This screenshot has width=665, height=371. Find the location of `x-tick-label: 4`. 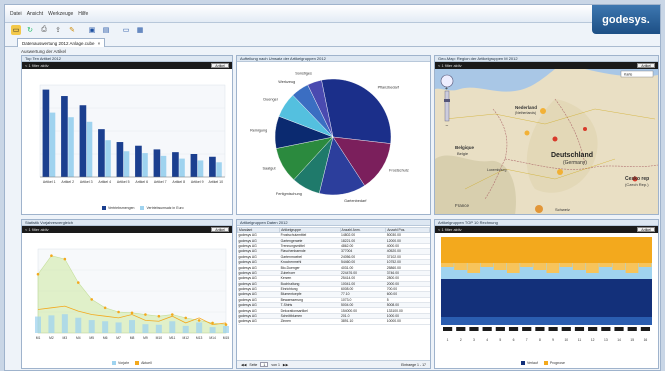

x-tick-label: 4 is located at coordinates (487, 340).